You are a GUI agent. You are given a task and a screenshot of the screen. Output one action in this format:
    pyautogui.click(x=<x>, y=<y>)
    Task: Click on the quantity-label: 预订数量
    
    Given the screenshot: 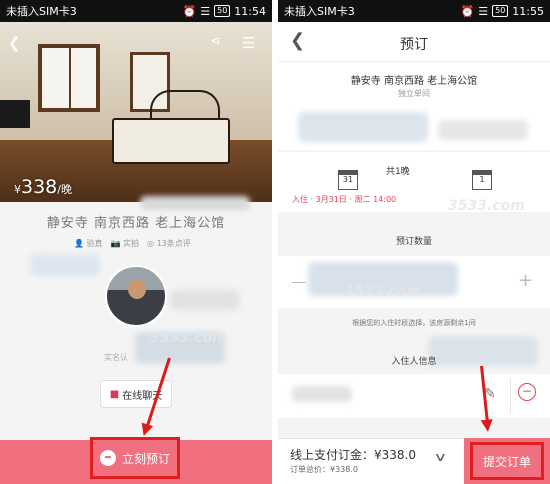 What is the action you would take?
    pyautogui.click(x=413, y=242)
    